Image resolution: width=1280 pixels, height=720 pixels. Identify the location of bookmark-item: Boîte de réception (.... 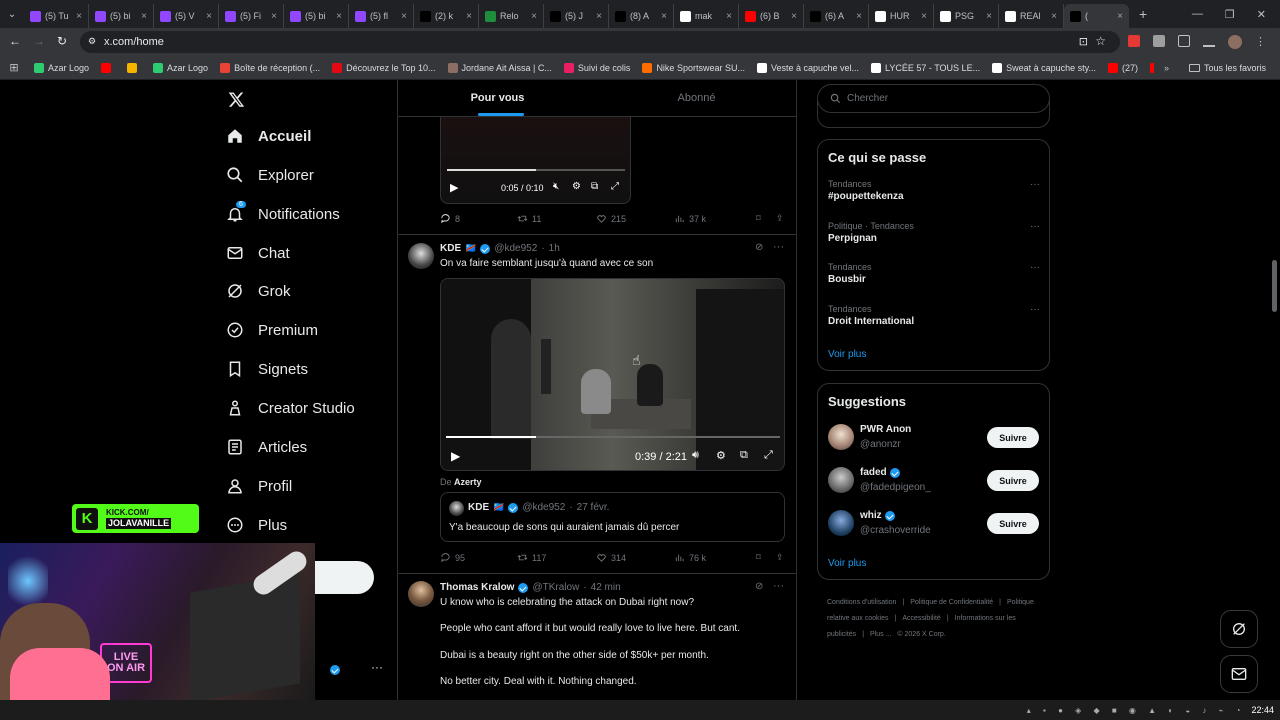
(270, 67).